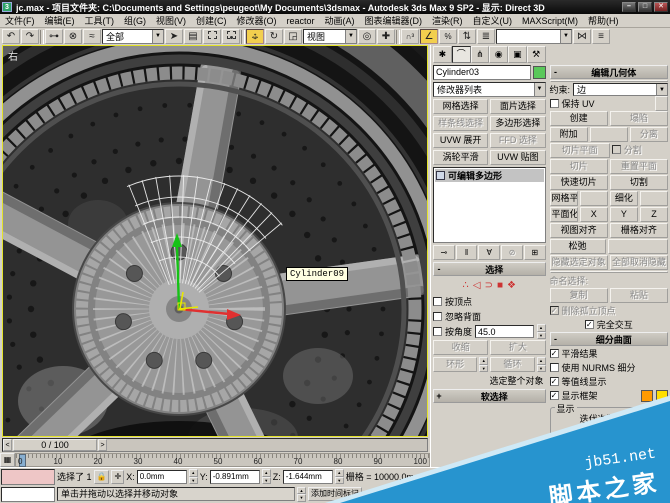 This screenshot has height=503, width=670. What do you see at coordinates (212, 36) in the screenshot?
I see `region-select-icon` at bounding box center [212, 36].